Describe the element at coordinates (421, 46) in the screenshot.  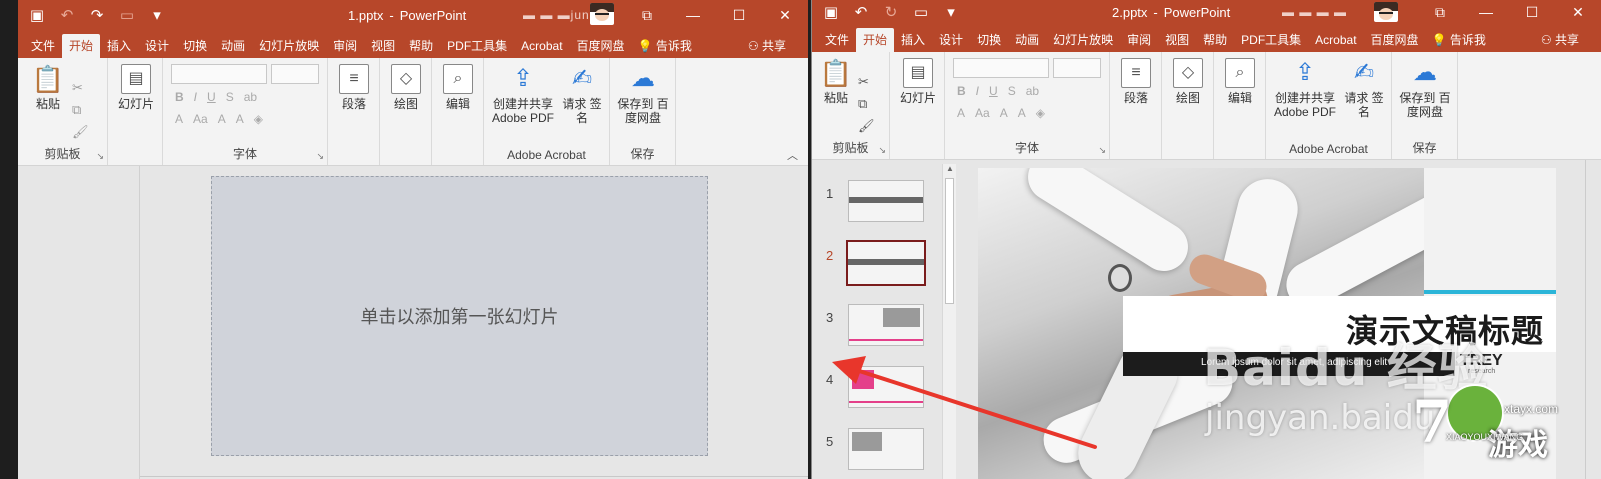
I see `tab-help: 帮助` at that location.